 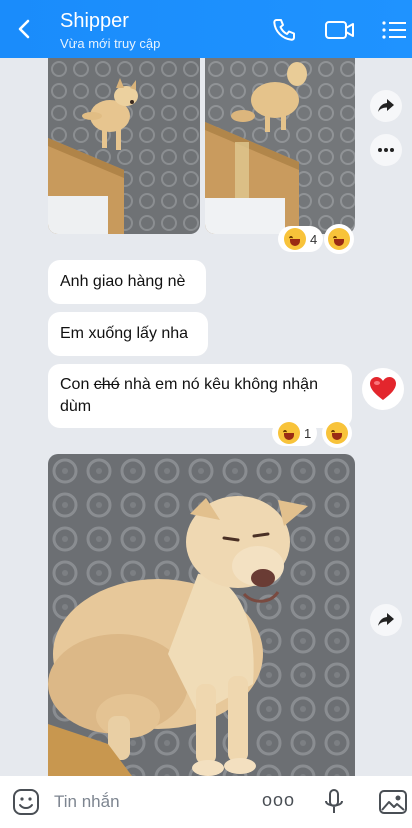 What do you see at coordinates (284, 30) in the screenshot?
I see `phone-call-icon` at bounding box center [284, 30].